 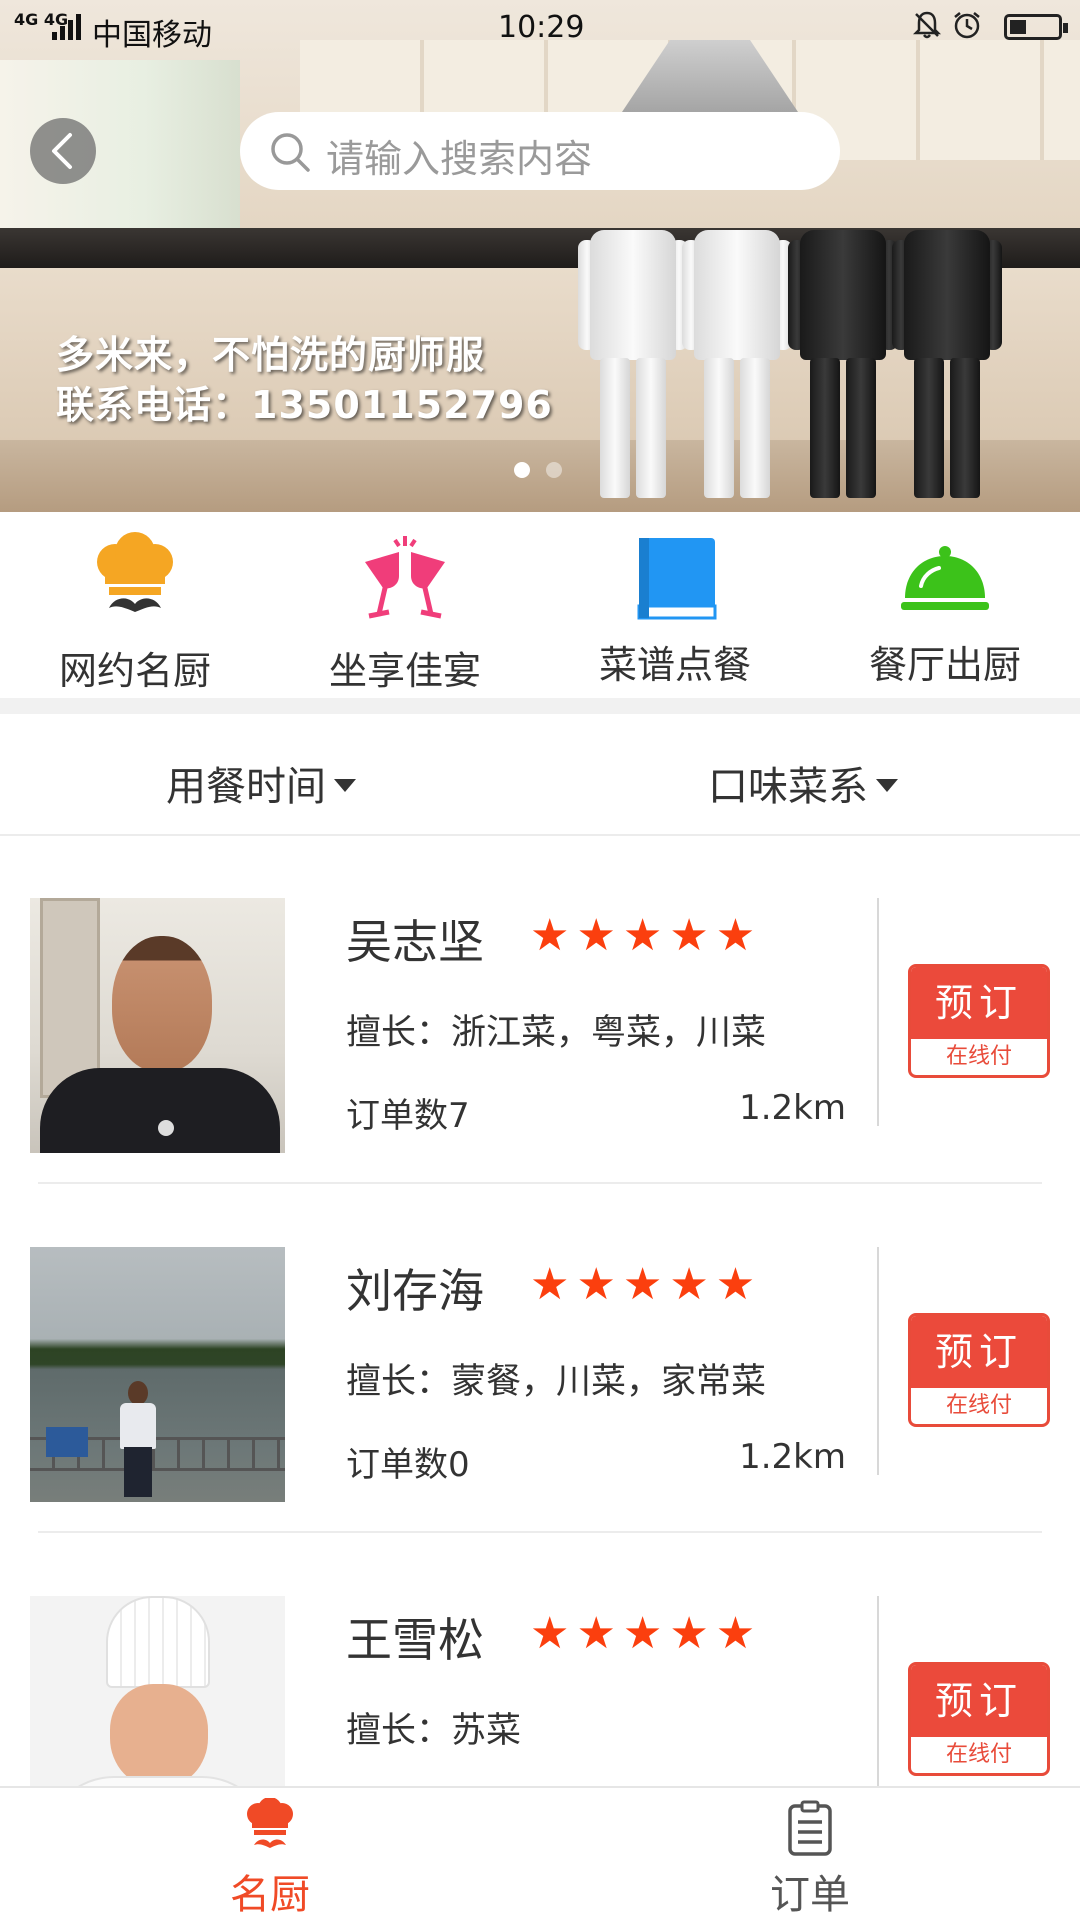 What do you see at coordinates (405, 582) in the screenshot?
I see `wine-glasses-icon` at bounding box center [405, 582].